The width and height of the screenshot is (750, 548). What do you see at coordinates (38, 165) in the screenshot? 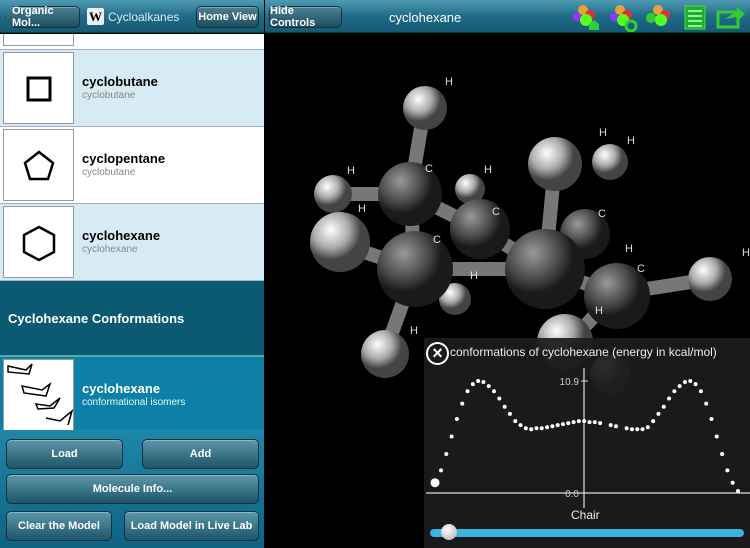
I see `pentagon-thumbnail` at bounding box center [38, 165].